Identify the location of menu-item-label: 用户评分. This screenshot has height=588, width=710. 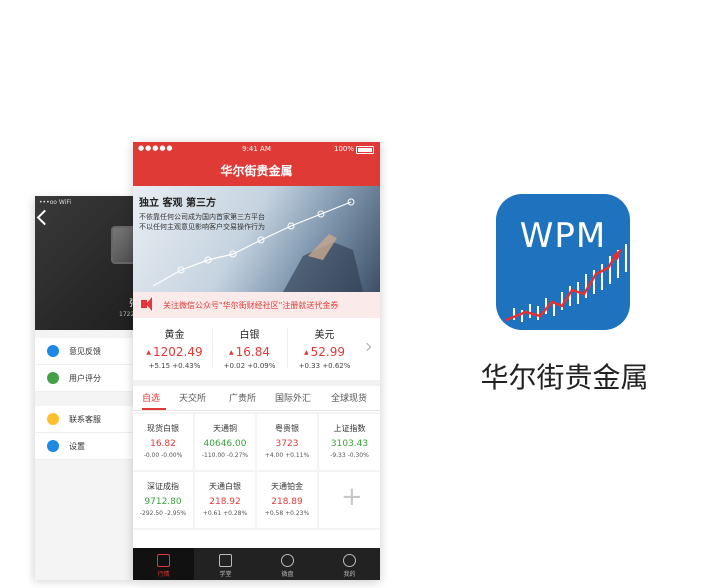
(85, 378).